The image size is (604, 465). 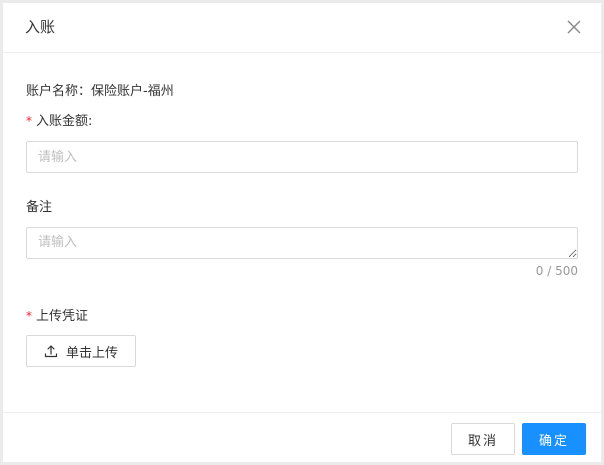 I want to click on account-name-row: 账户名称：保险账户-福州, so click(x=100, y=92).